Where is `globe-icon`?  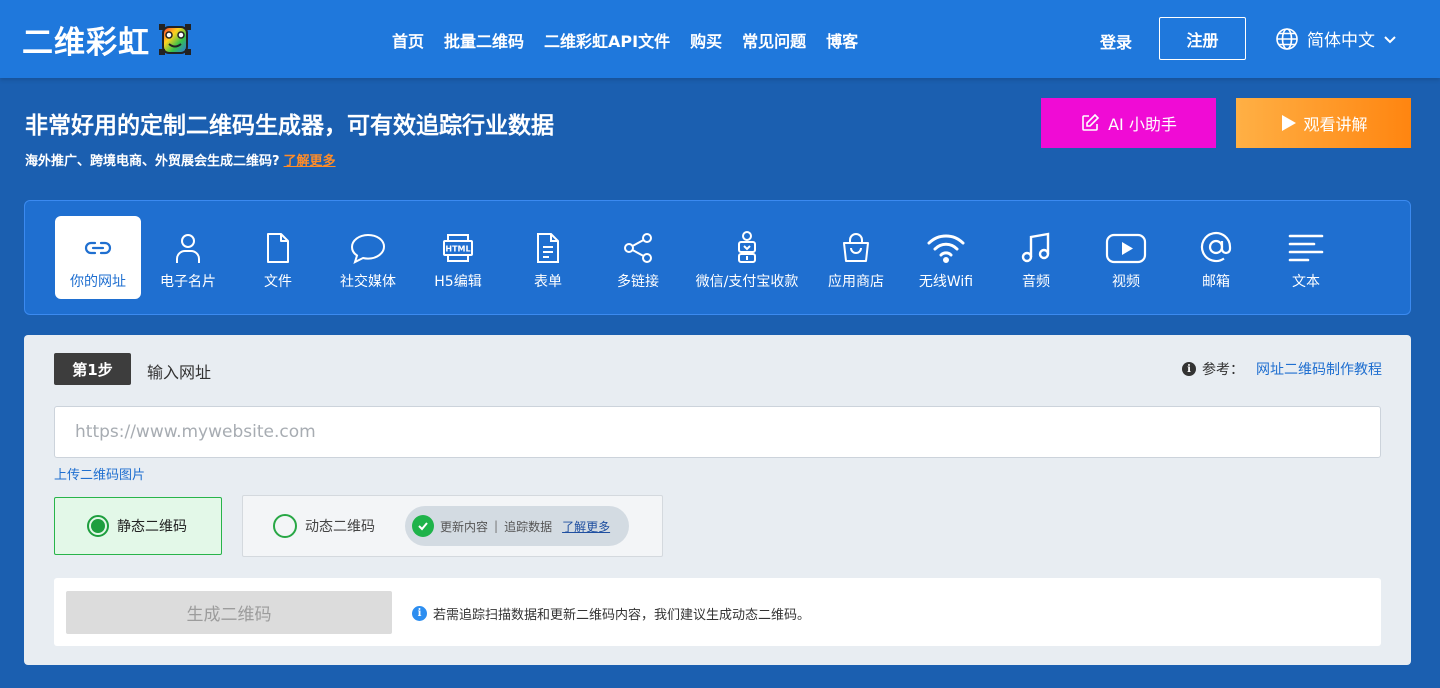 globe-icon is located at coordinates (1287, 38).